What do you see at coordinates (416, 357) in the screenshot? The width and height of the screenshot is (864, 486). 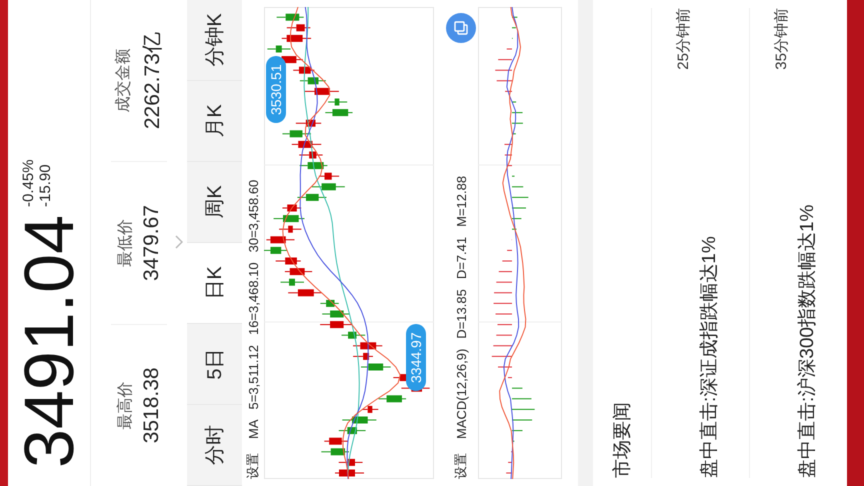 I see `min-price-callout: 3344.97` at bounding box center [416, 357].